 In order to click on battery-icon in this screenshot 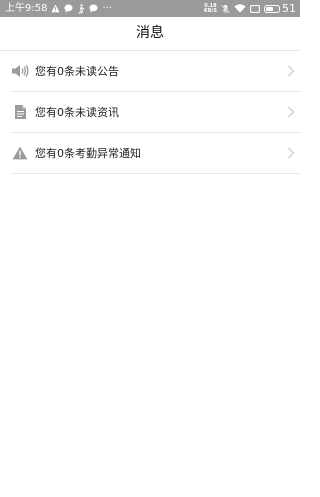, I will do `click(272, 8)`.